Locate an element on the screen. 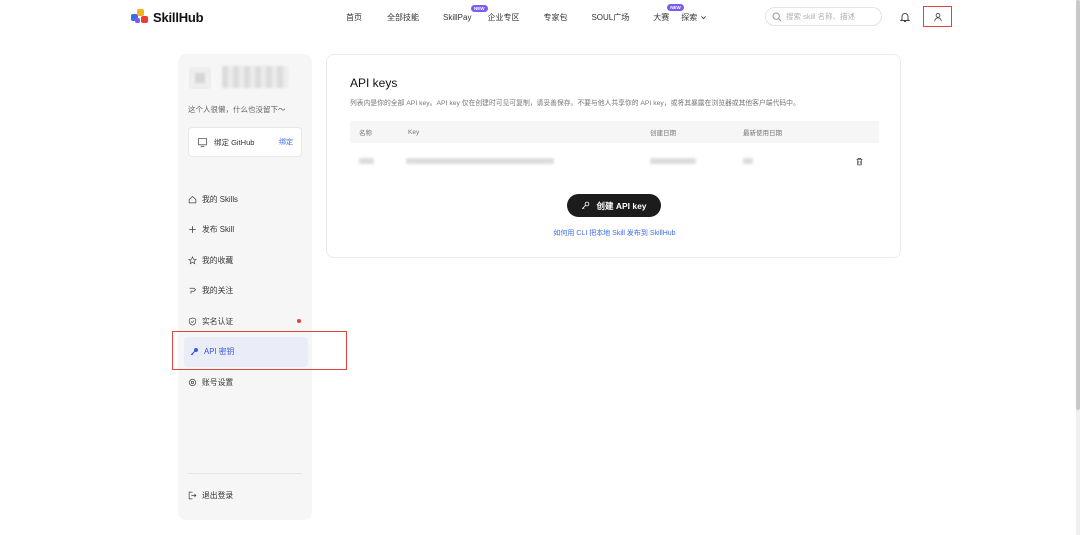  nav-item-contest: 大赛 NEW is located at coordinates (668, 13).